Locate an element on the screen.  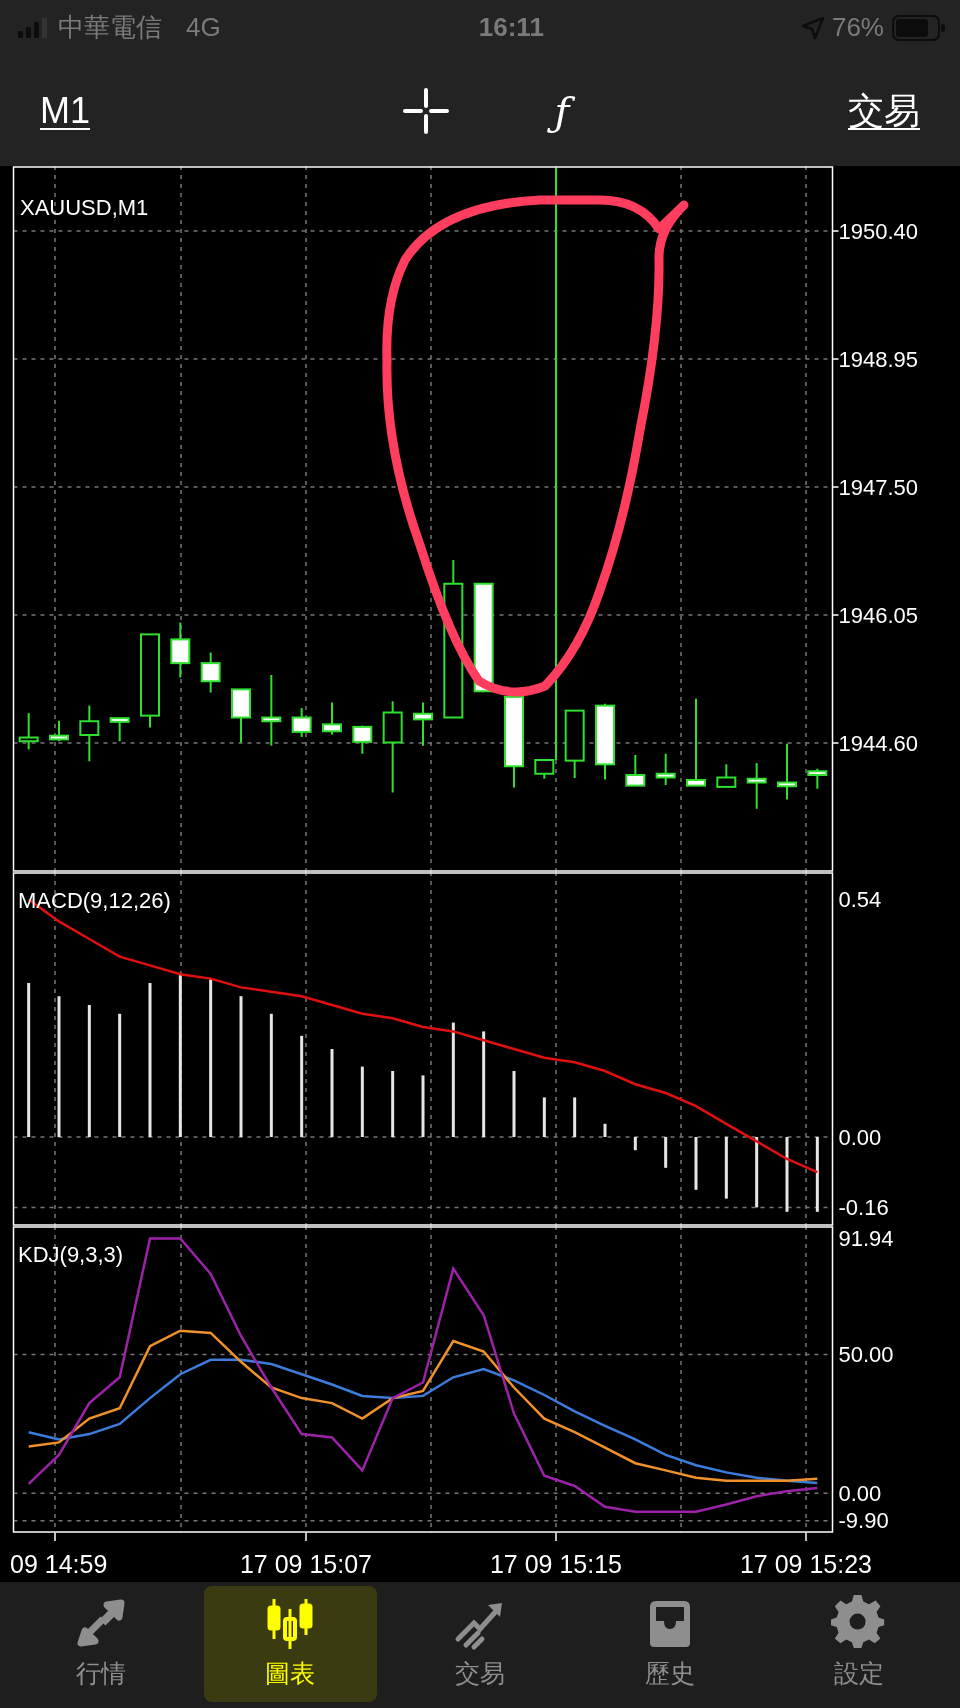
price-label: 1944.60 is located at coordinates (878, 743).